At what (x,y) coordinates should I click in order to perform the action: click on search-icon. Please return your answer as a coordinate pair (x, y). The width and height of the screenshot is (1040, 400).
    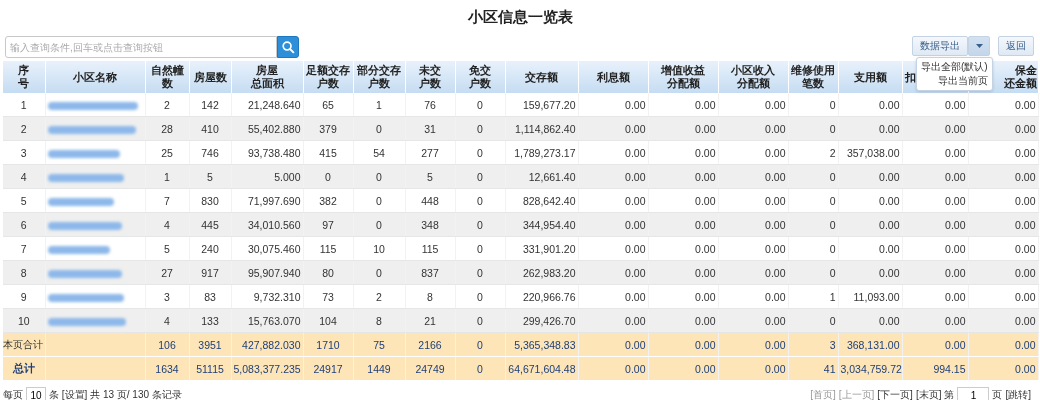
    Looking at the image, I should click on (288, 47).